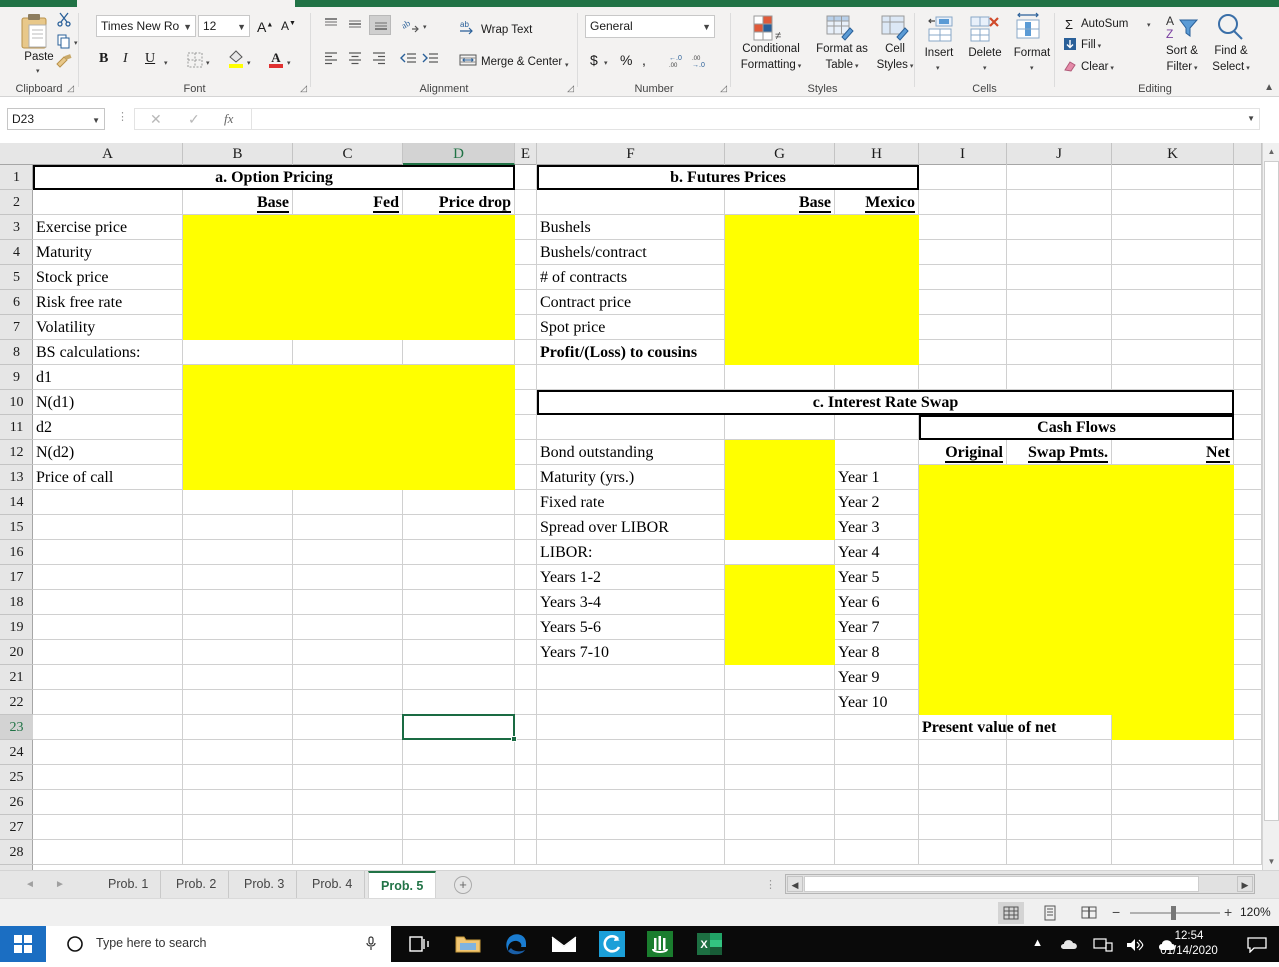  What do you see at coordinates (631, 302) in the screenshot?
I see `label-contract-price: Contract price` at bounding box center [631, 302].